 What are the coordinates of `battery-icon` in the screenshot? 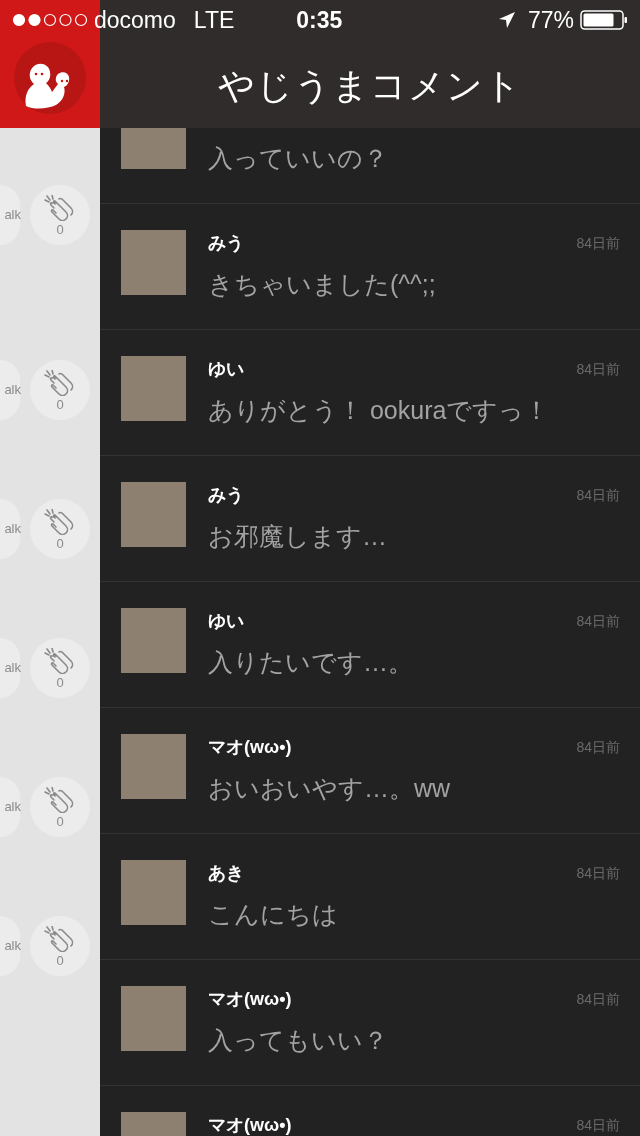 It's located at (604, 20).